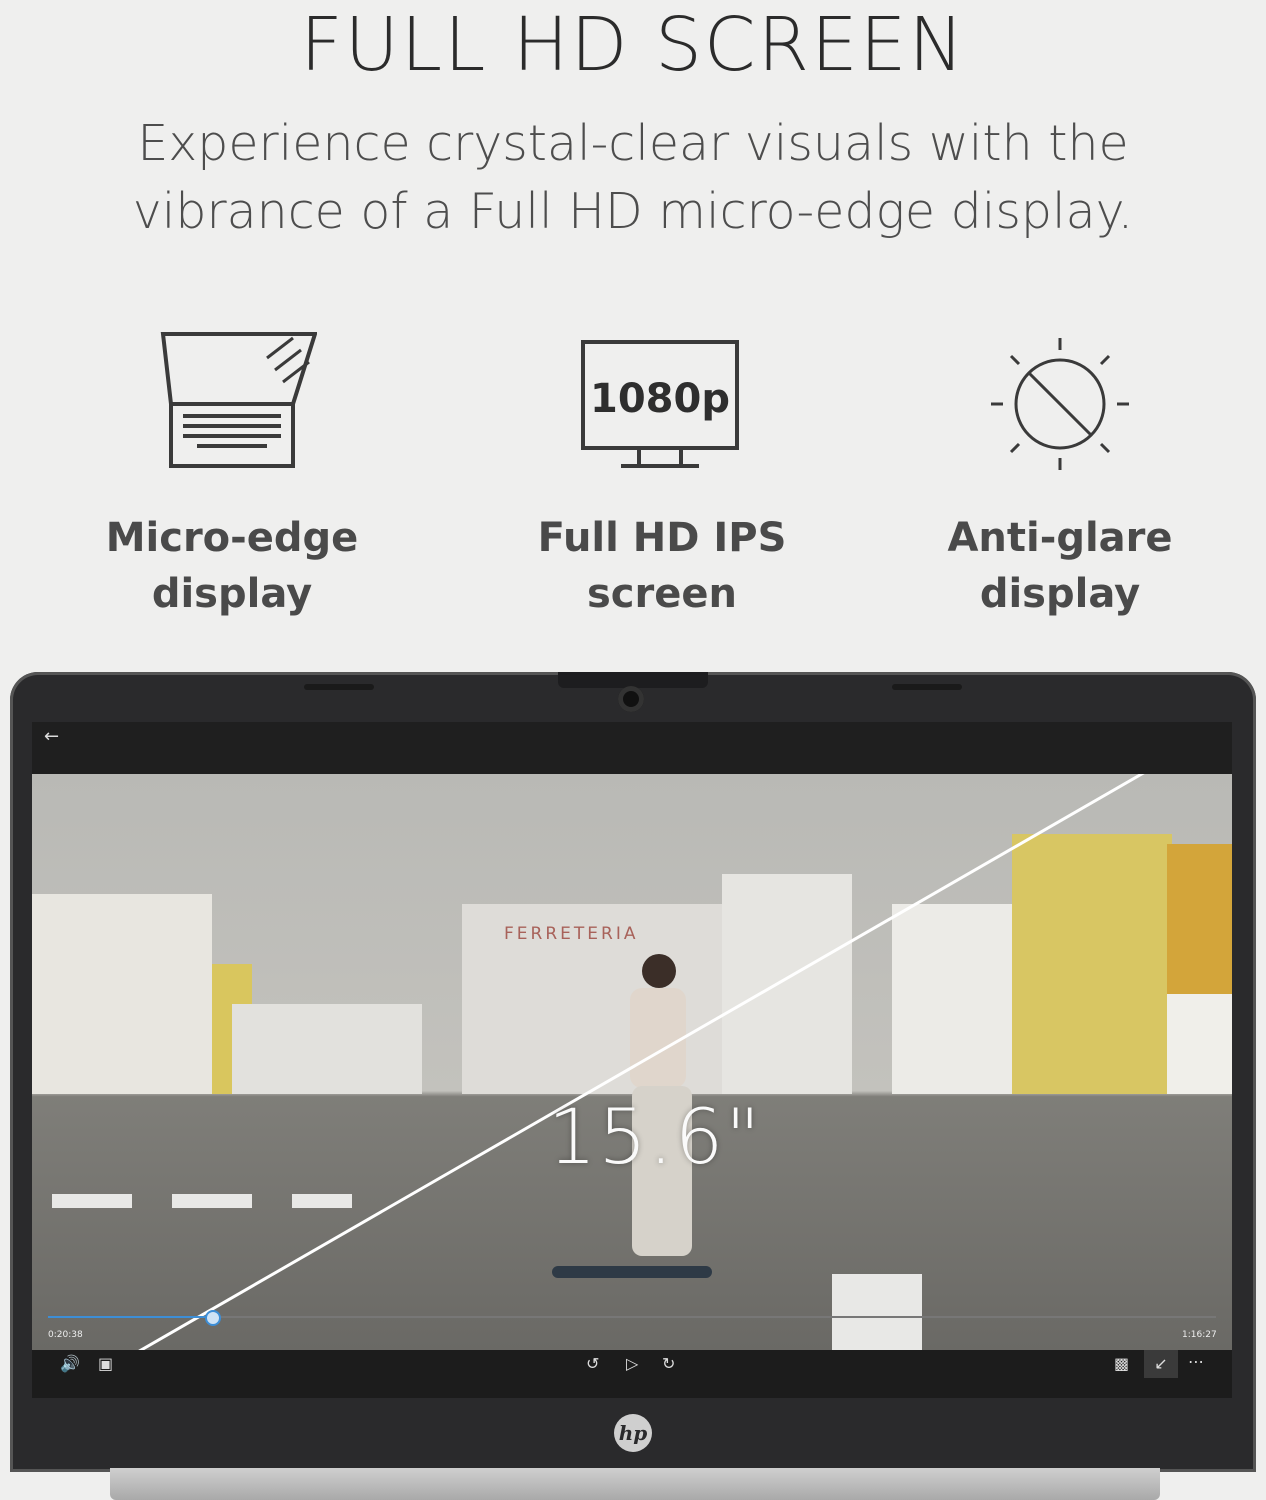 Image resolution: width=1266 pixels, height=1500 pixels. What do you see at coordinates (655, 1136) in the screenshot?
I see `screen-size-label: 15.6"` at bounding box center [655, 1136].